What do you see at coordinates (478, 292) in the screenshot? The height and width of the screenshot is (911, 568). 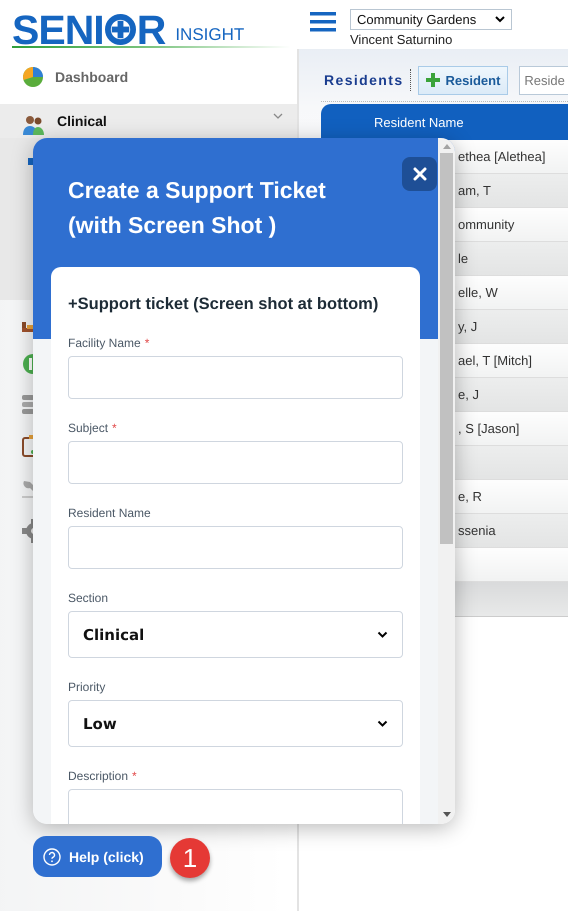 I see `table-cell: elle, W` at bounding box center [478, 292].